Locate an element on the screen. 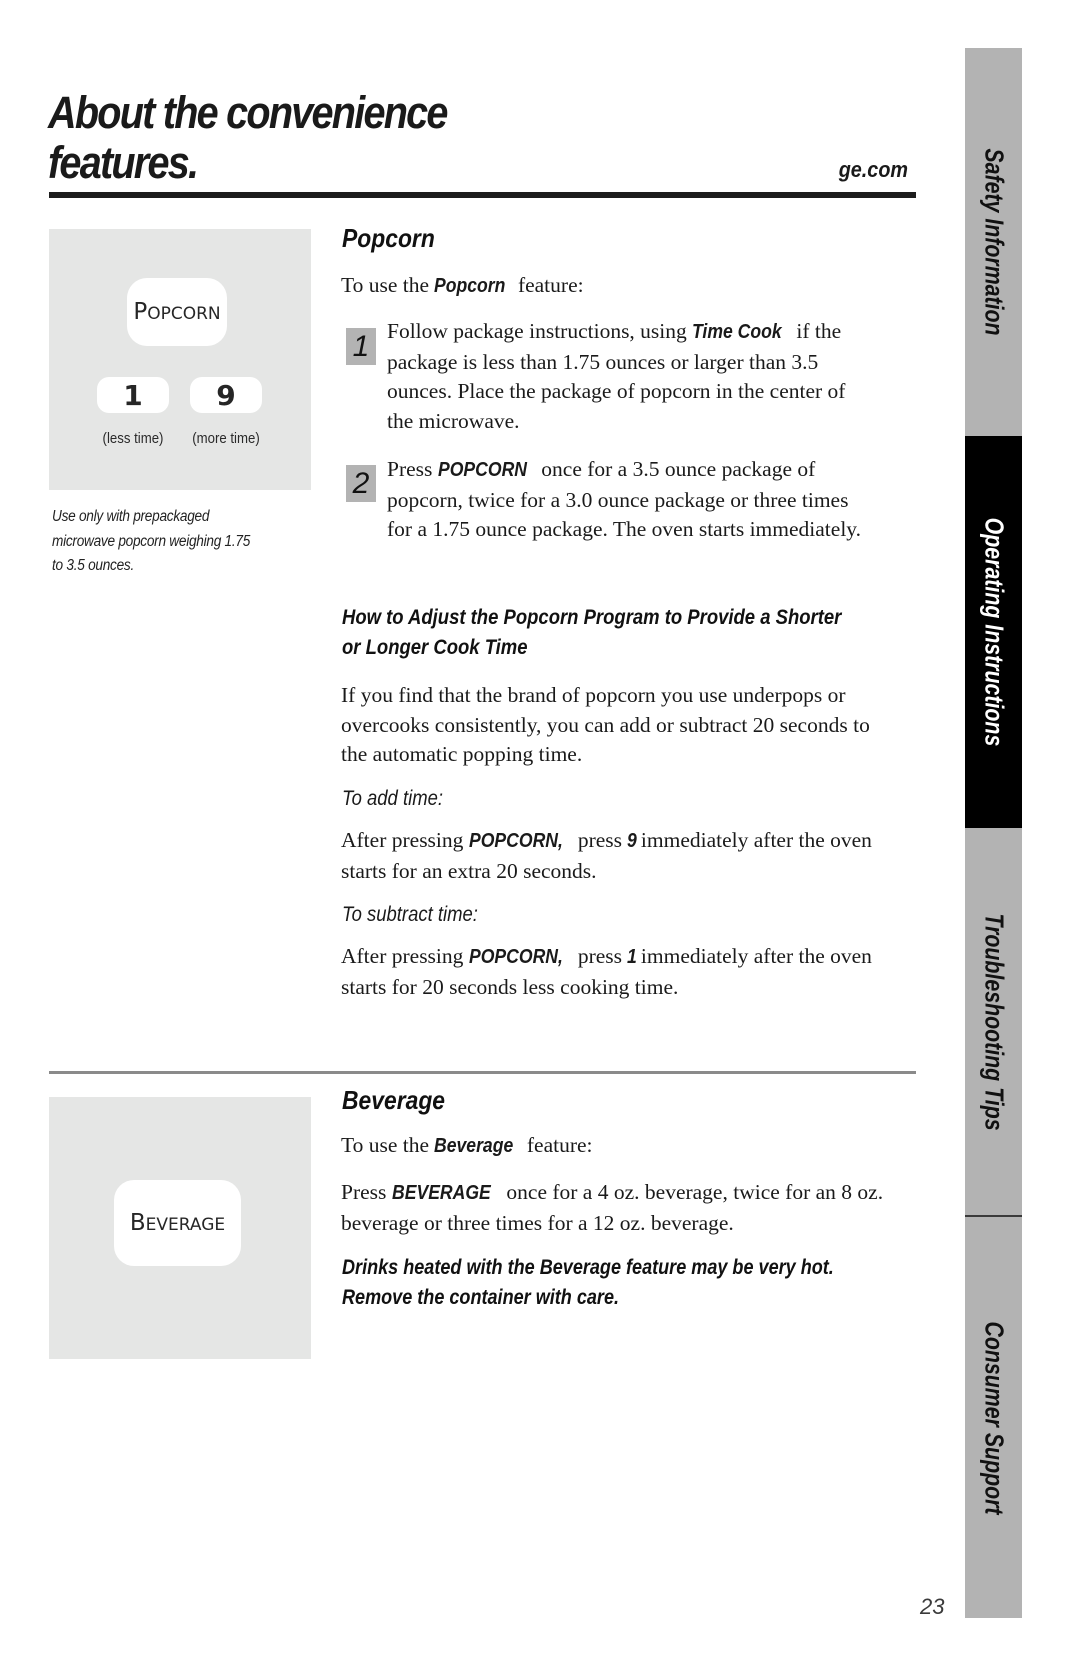  tab-label: Troubleshooting Tips is located at coordinates (994, 1022).